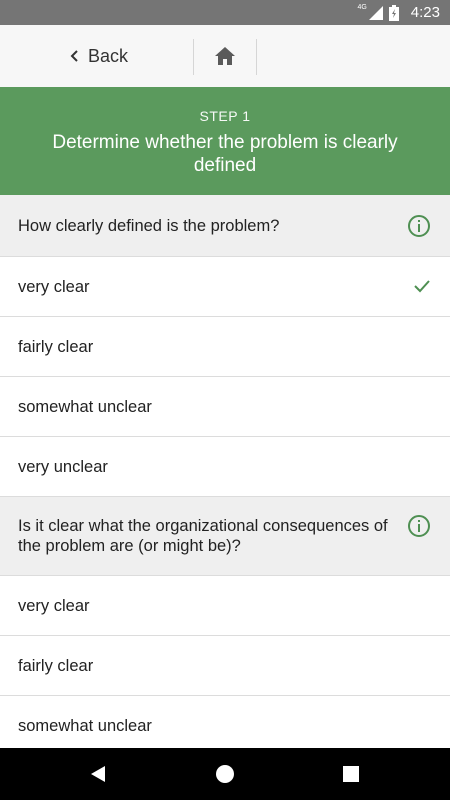 The width and height of the screenshot is (450, 800). Describe the element at coordinates (256, 57) in the screenshot. I see `divider` at that location.